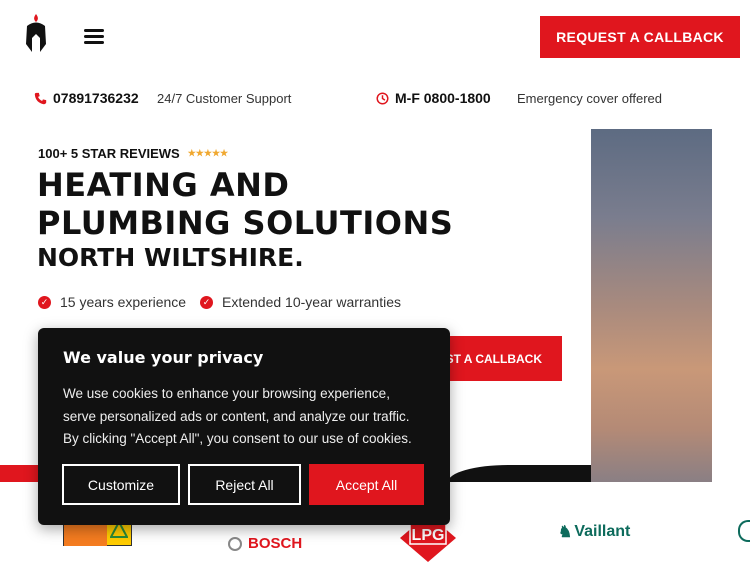 This screenshot has height=563, width=750. I want to click on vaillant-logo: ♞ Vaillant, so click(594, 532).